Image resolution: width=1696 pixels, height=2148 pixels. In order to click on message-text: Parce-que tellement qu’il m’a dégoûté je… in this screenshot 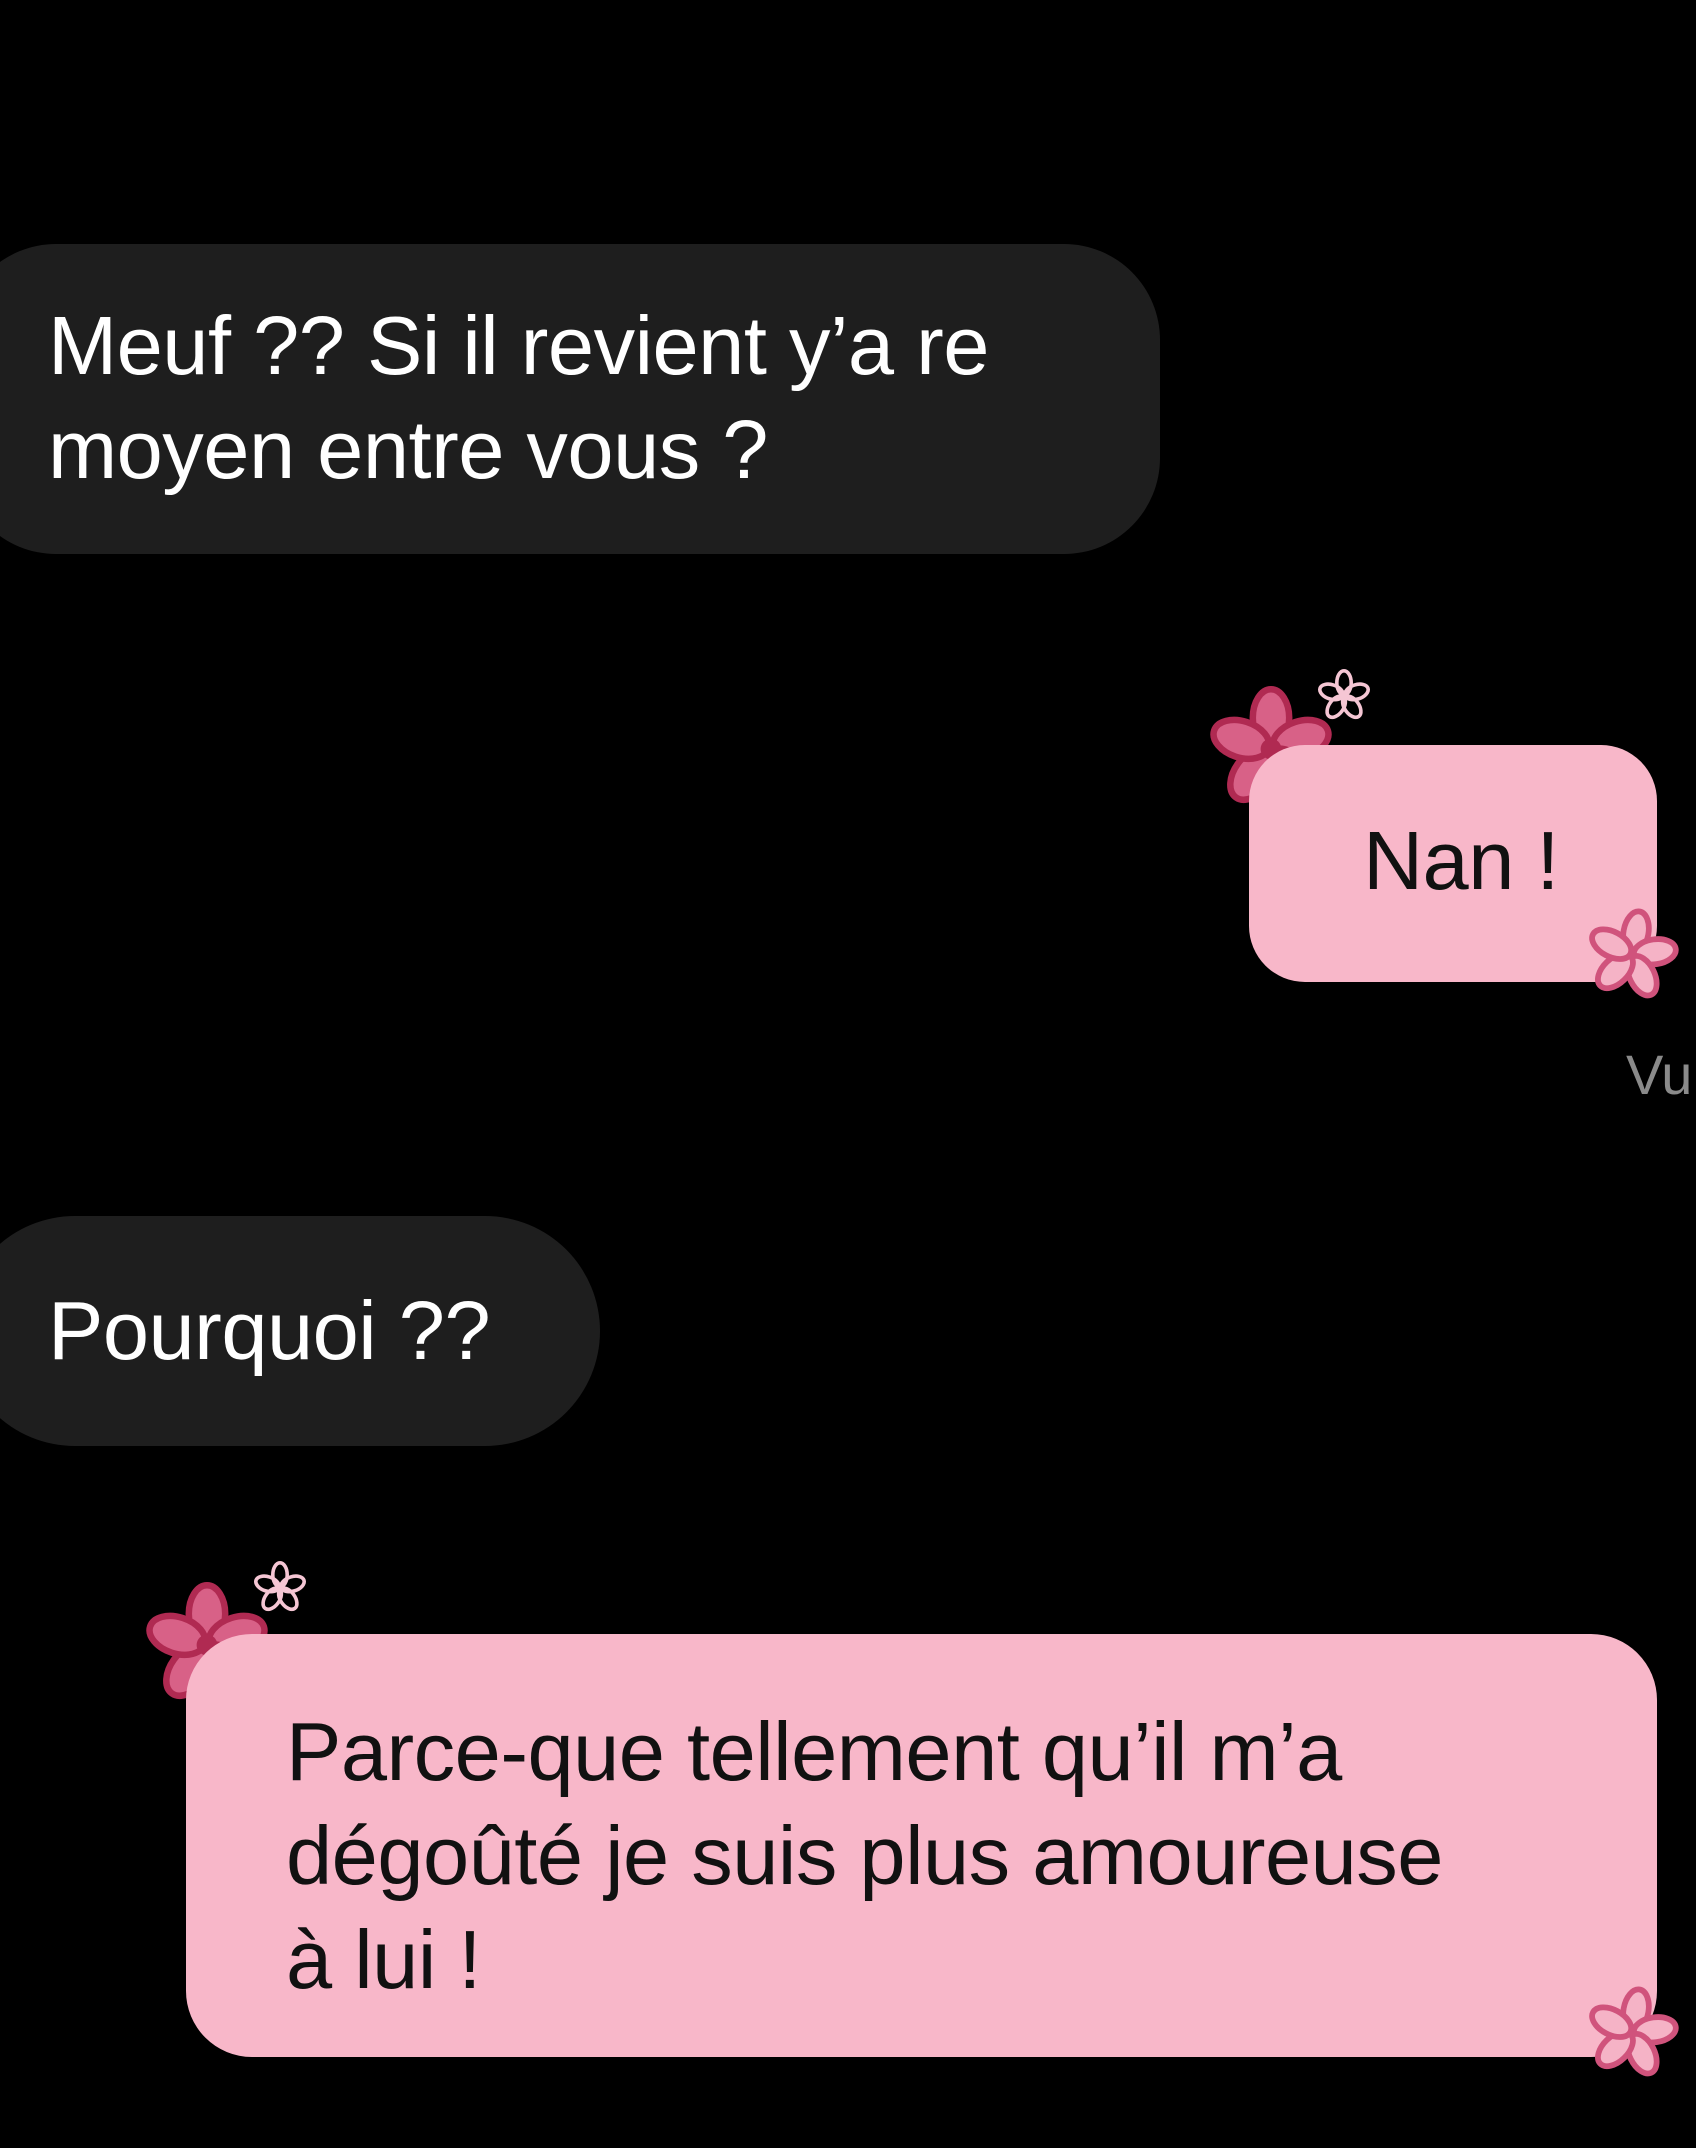, I will do `click(864, 1855)`.